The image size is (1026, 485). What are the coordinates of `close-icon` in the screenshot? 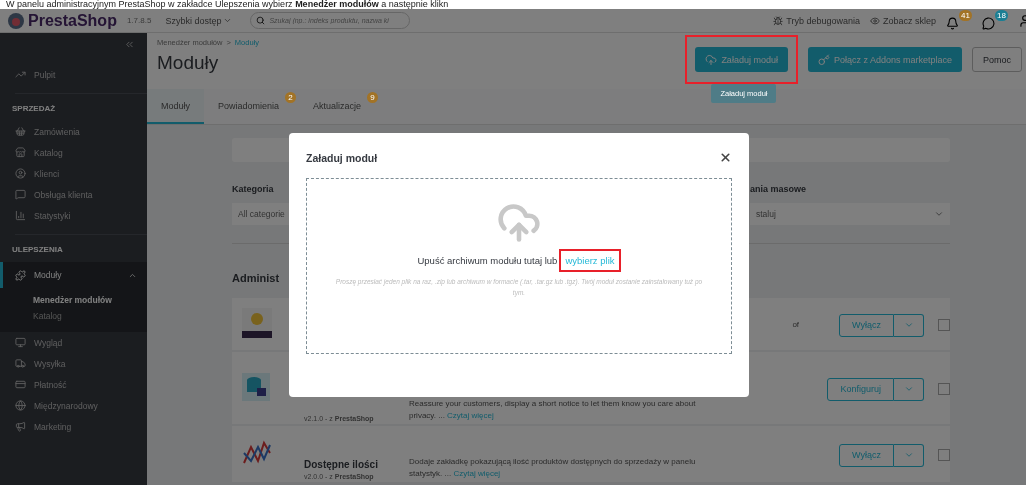 It's located at (725, 157).